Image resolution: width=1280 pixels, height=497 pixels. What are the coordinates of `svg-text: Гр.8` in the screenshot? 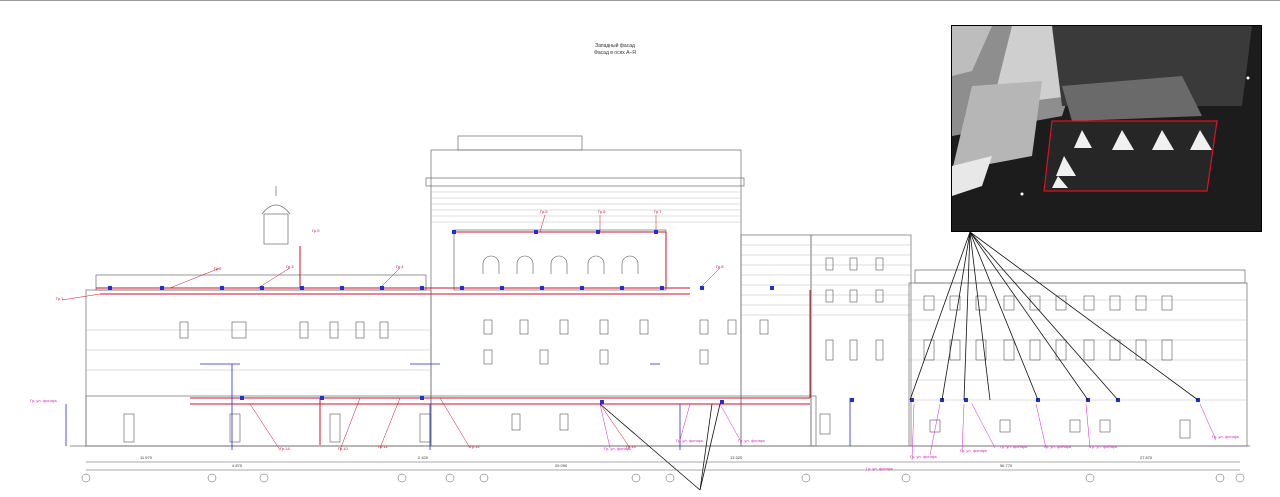 It's located at (720, 266).